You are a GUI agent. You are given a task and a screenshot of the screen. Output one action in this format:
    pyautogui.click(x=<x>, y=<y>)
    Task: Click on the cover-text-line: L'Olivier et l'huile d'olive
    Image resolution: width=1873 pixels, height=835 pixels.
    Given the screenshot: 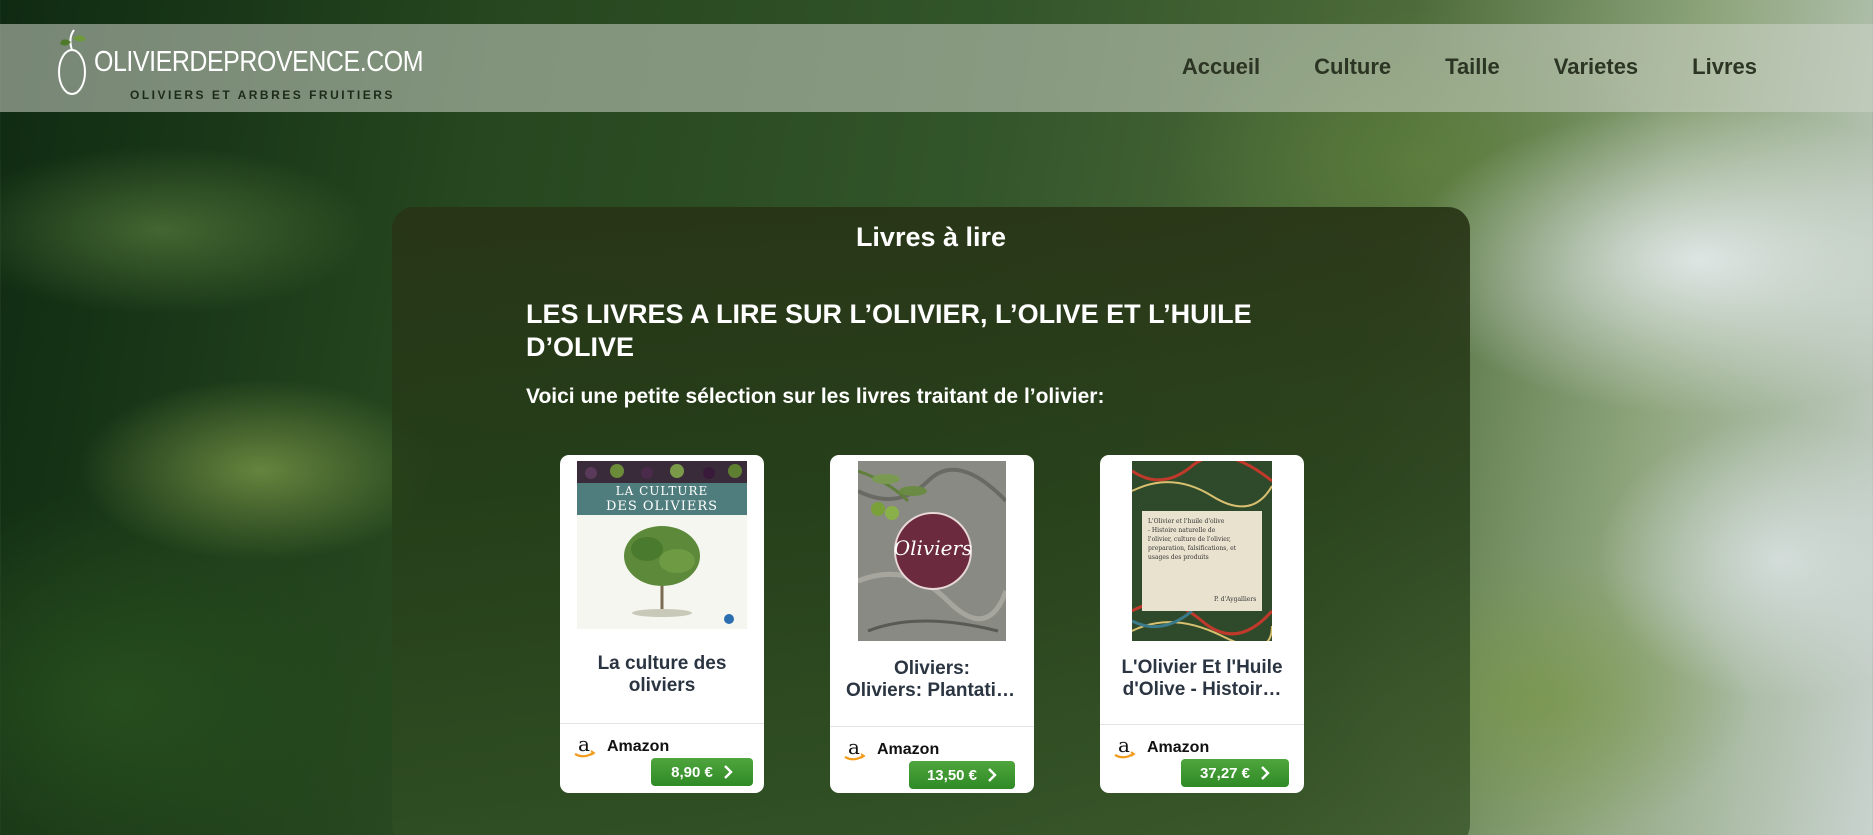 What is the action you would take?
    pyautogui.click(x=1186, y=521)
    